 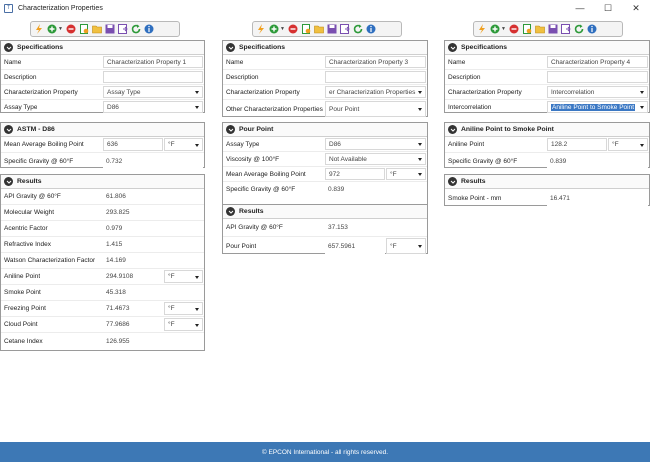 I want to click on name-label: Name, so click(x=13, y=62).